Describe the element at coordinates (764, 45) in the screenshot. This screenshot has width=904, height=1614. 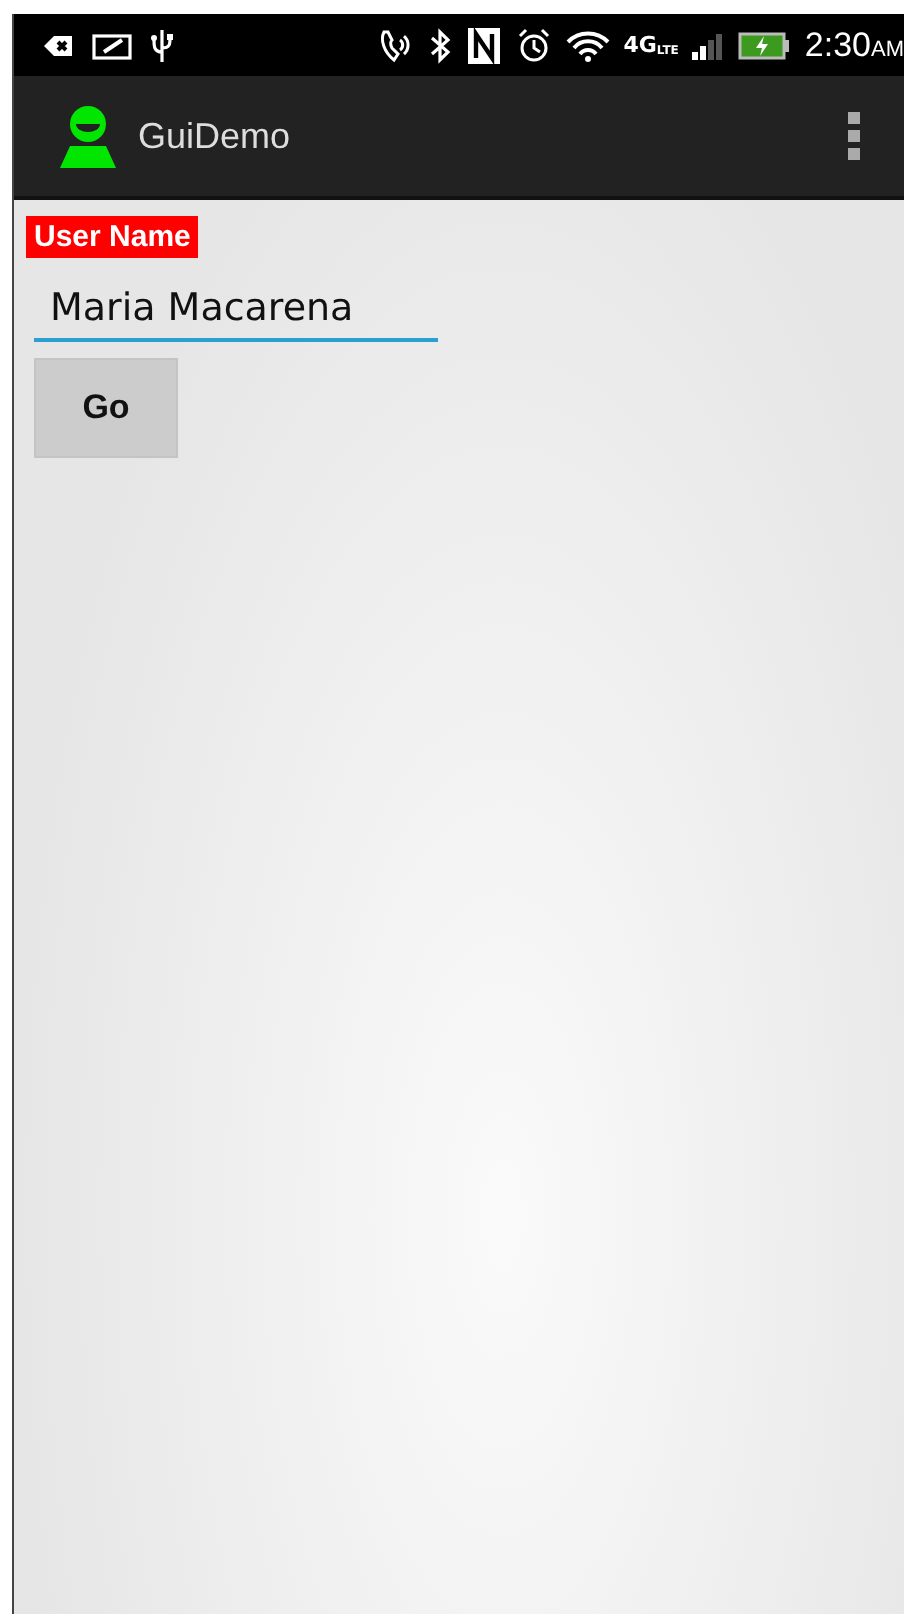
I see `battery-charging-icon` at that location.